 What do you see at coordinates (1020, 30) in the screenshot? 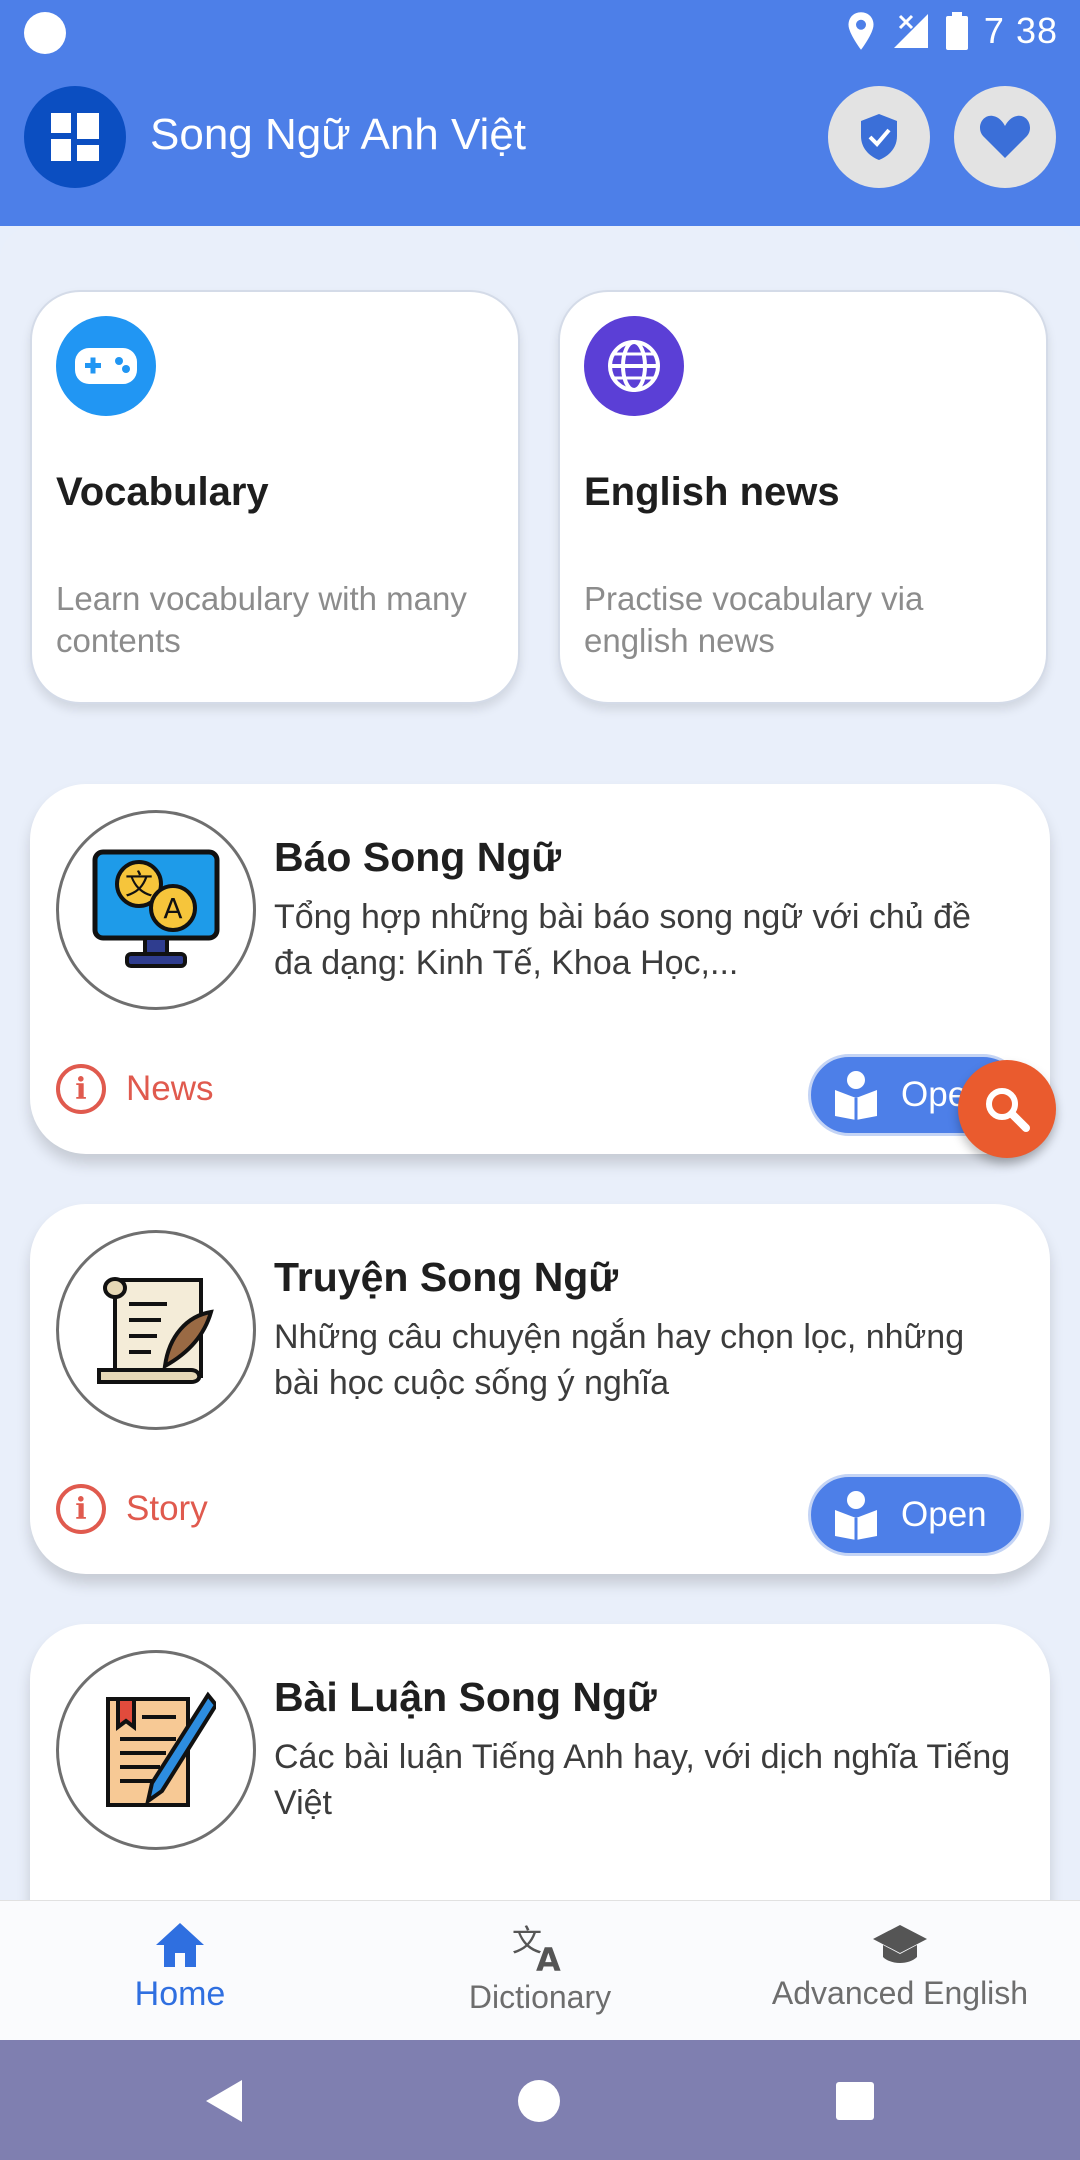
I see `status-time: 7 38` at bounding box center [1020, 30].